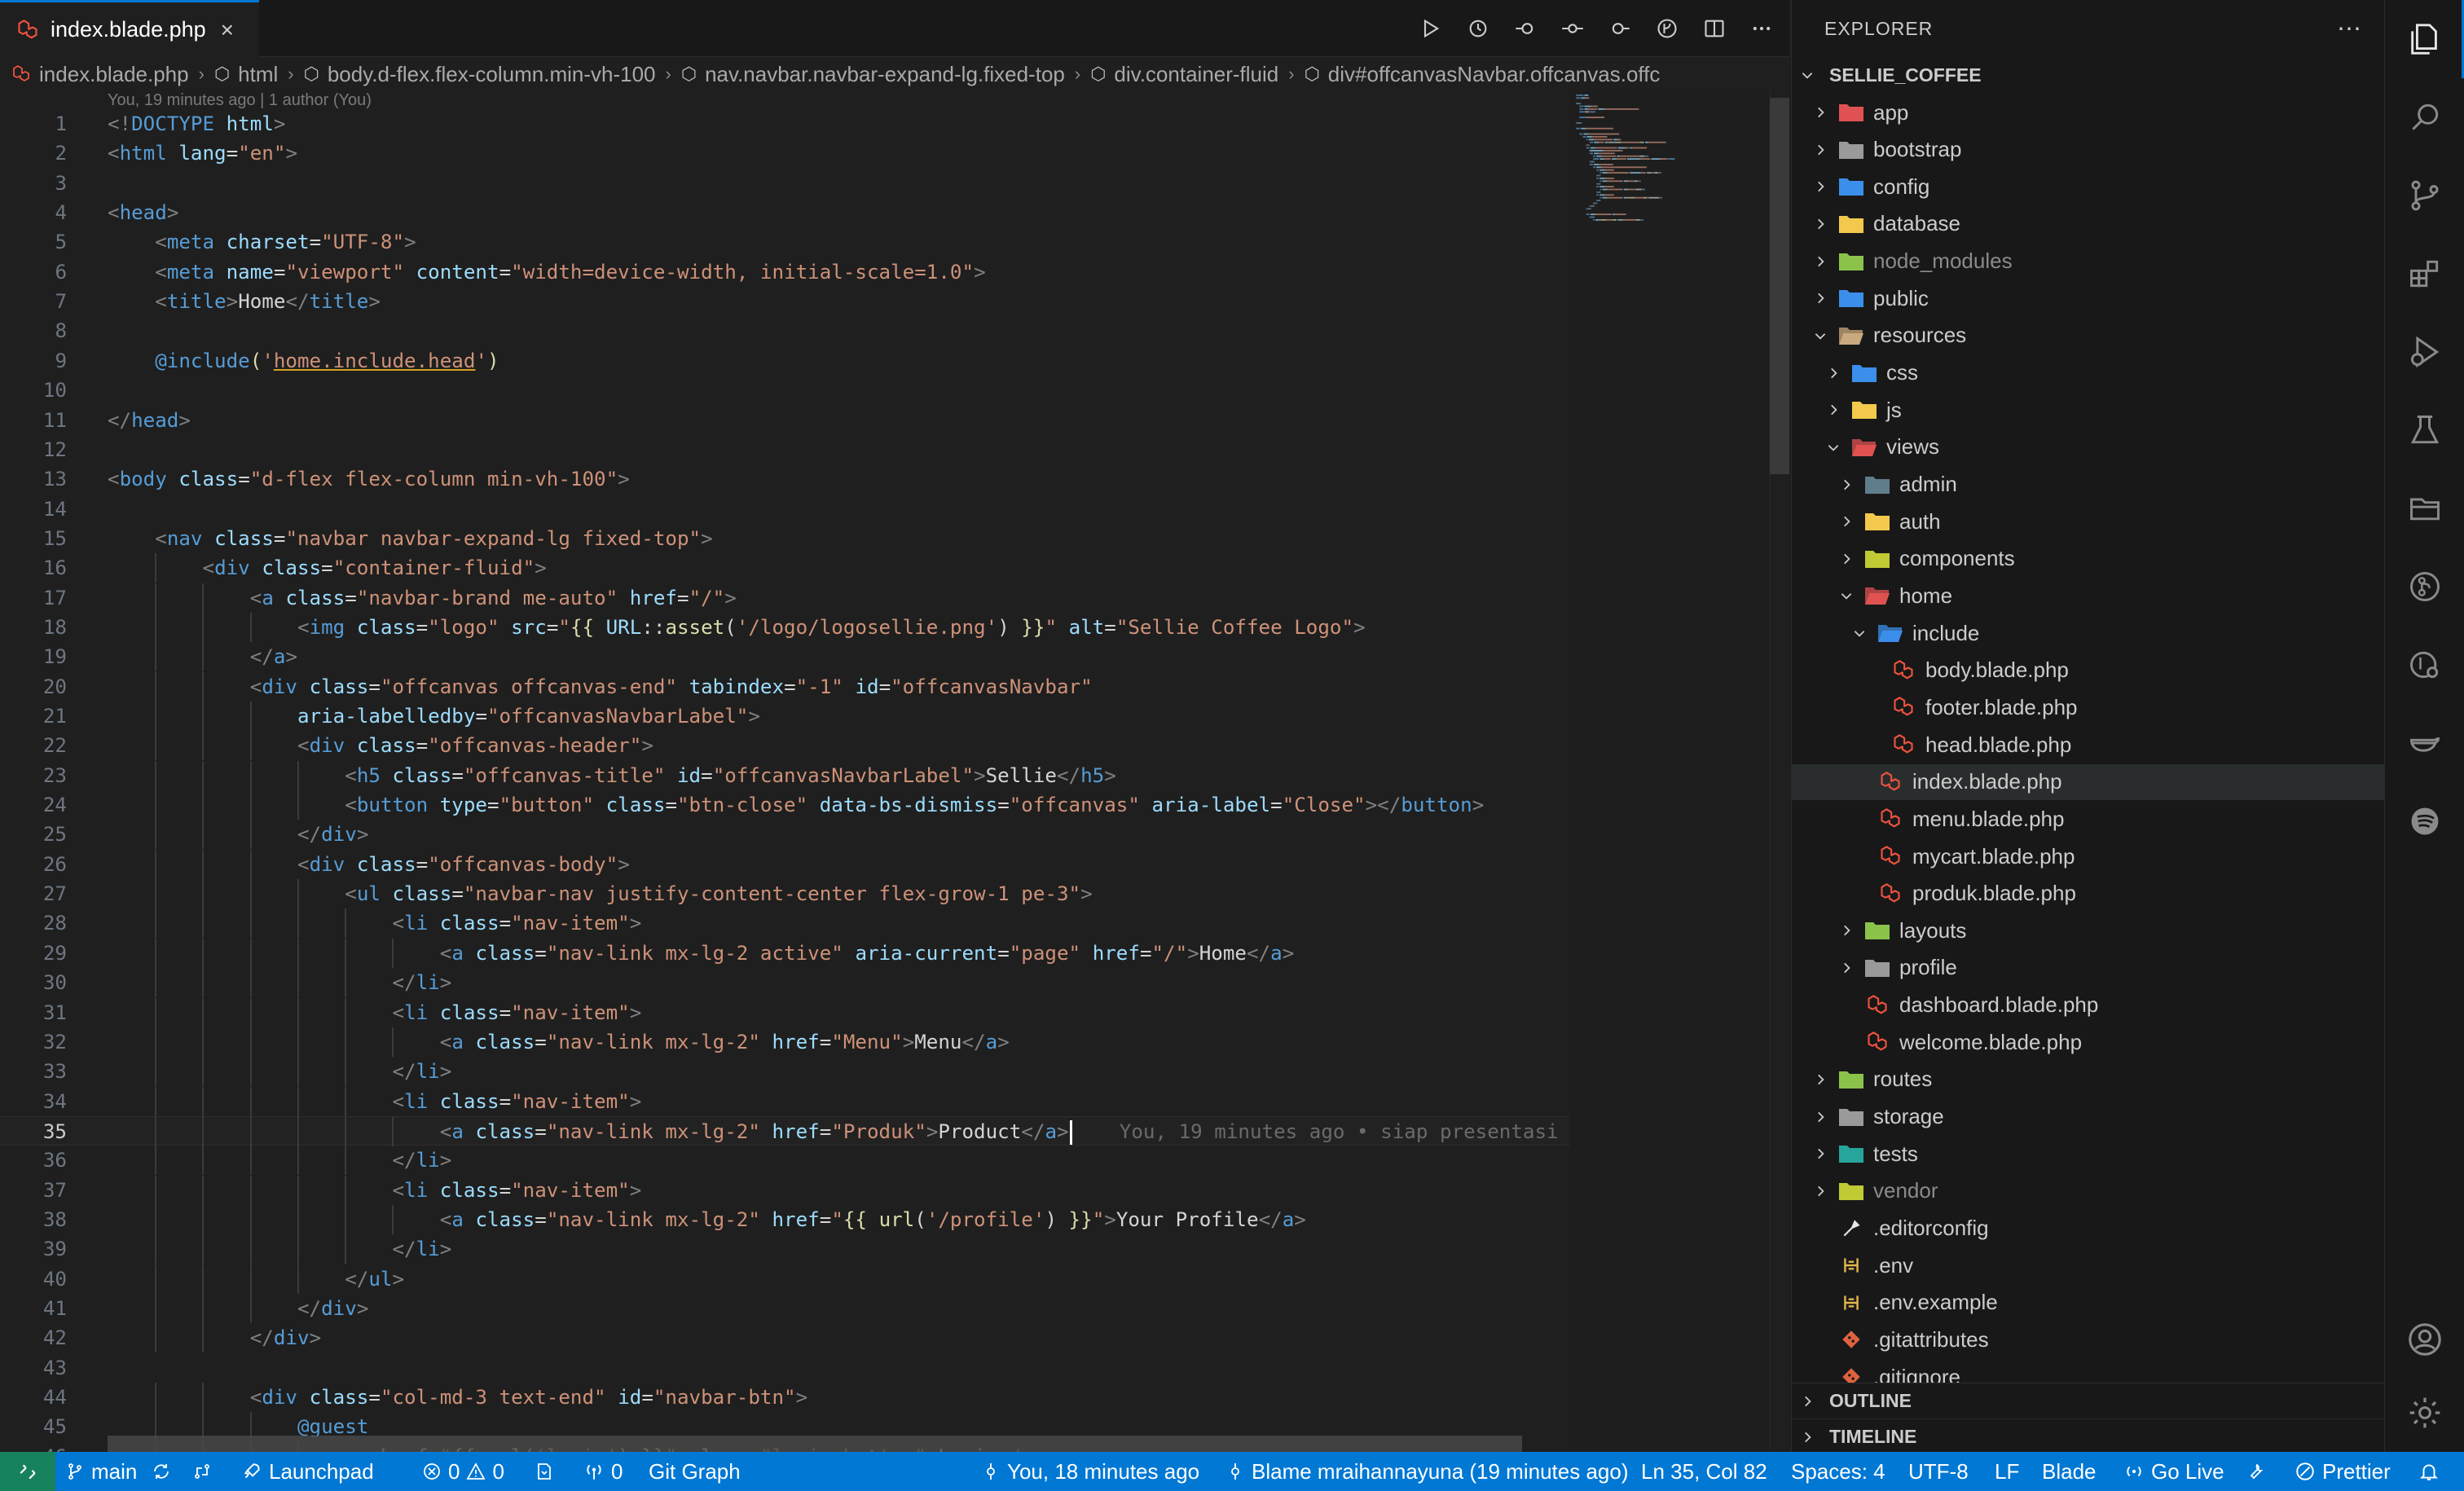 This screenshot has height=1491, width=2464. Describe the element at coordinates (2088, 596) in the screenshot. I see `folder-home: home` at that location.